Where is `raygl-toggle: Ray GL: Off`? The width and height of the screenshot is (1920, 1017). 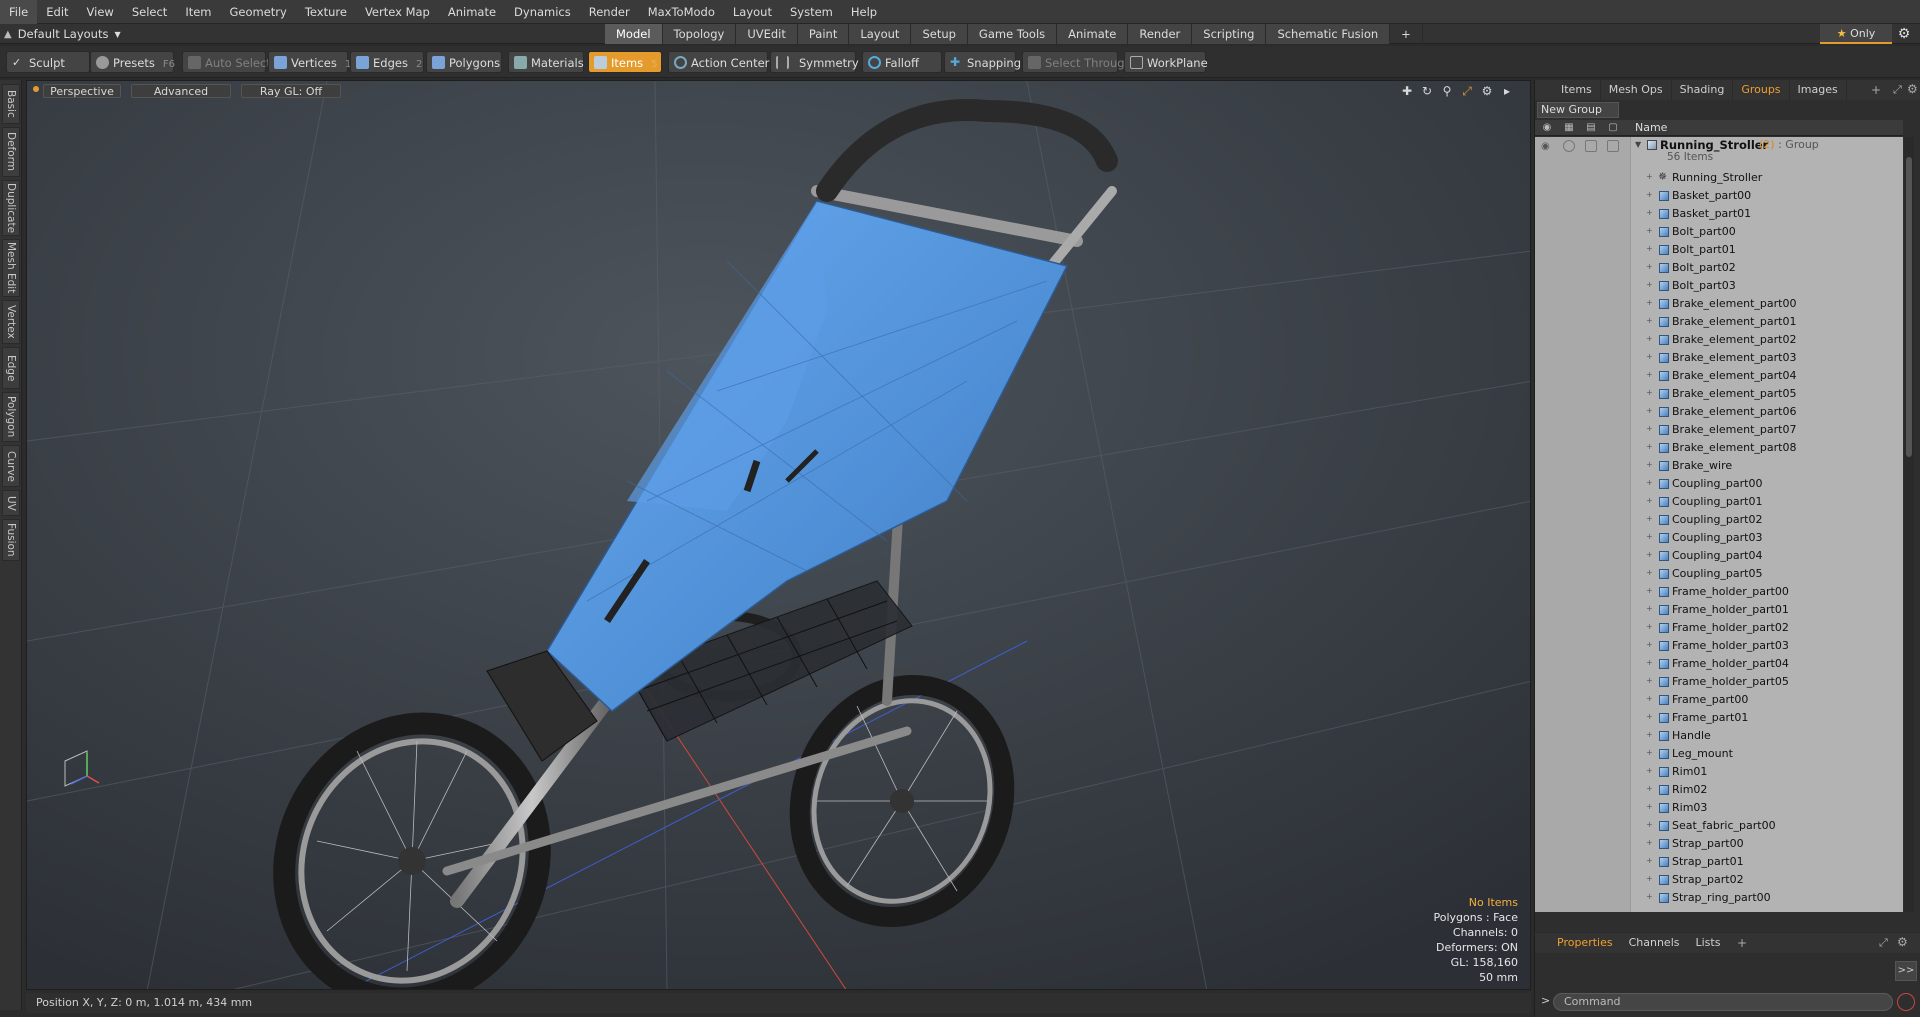 raygl-toggle: Ray GL: Off is located at coordinates (291, 91).